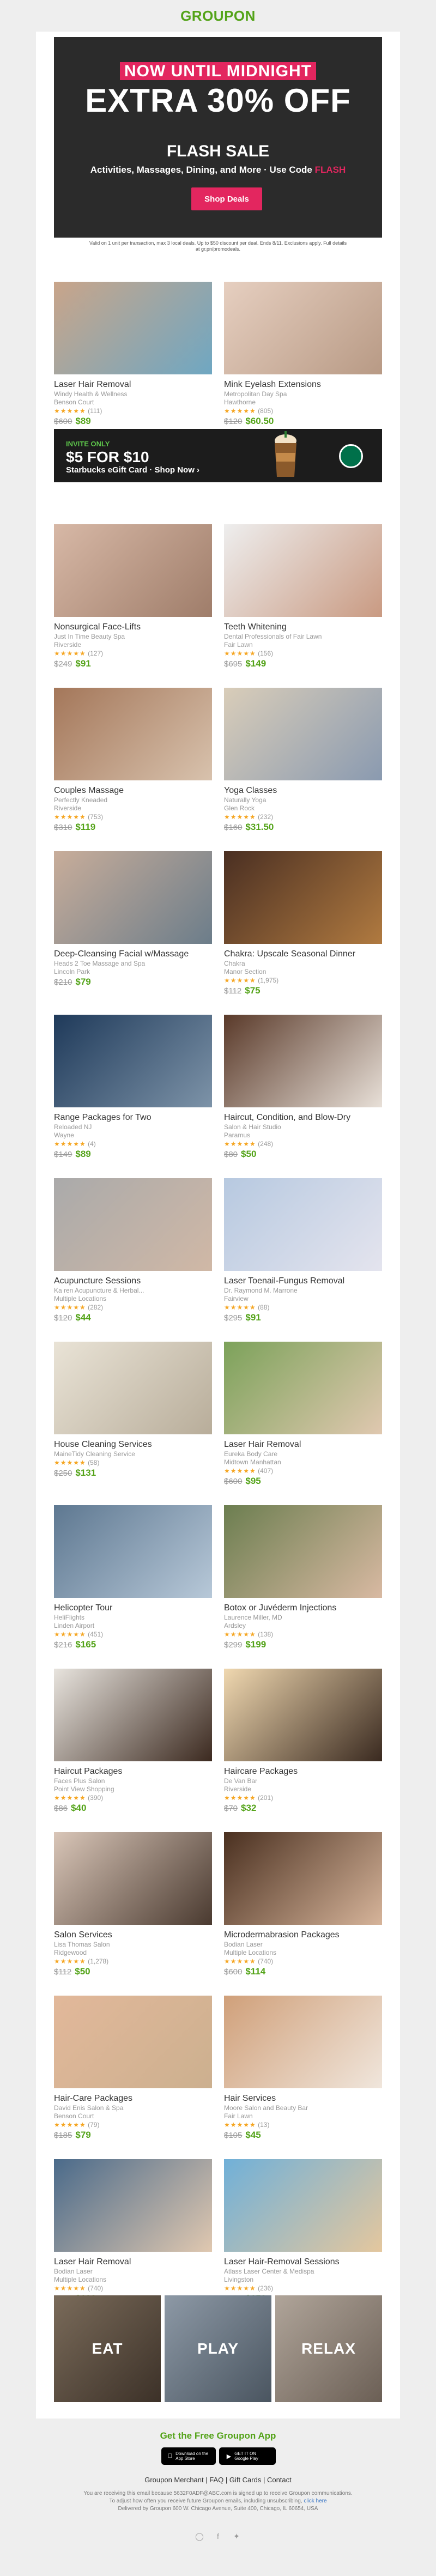 This screenshot has height=2576, width=436. Describe the element at coordinates (133, 1771) in the screenshot. I see `deal-title: Haircut Packages` at that location.